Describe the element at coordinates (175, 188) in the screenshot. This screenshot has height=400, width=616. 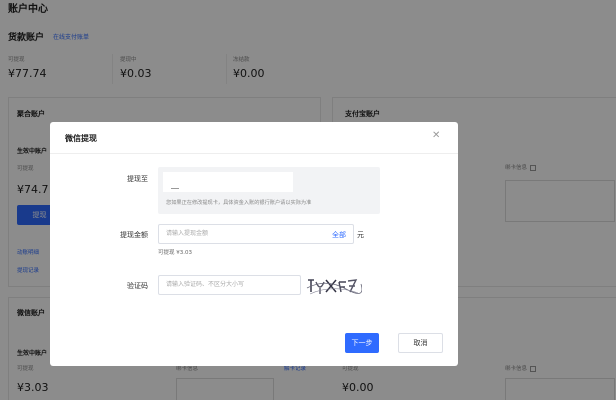
I see `account-placeholder-dash` at that location.